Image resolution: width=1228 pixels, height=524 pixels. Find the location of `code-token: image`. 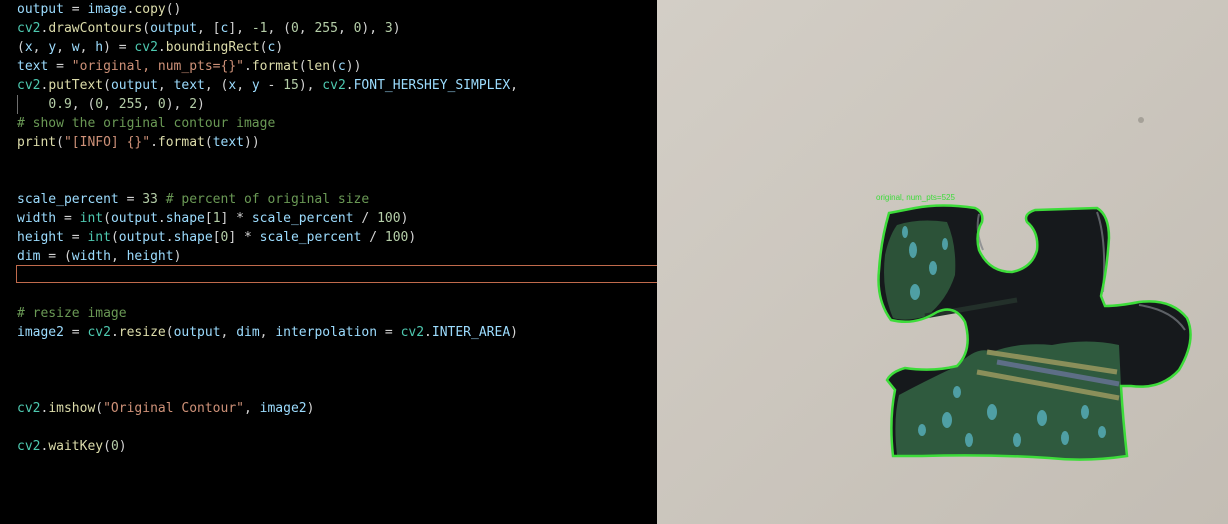

code-token: image is located at coordinates (107, 9).